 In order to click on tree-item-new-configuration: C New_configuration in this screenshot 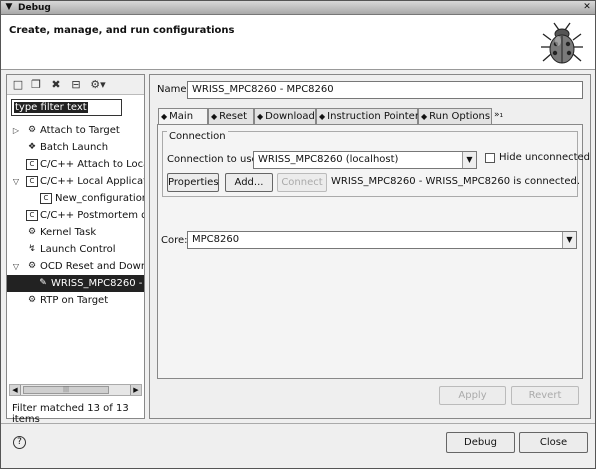, I will do `click(75, 198)`.